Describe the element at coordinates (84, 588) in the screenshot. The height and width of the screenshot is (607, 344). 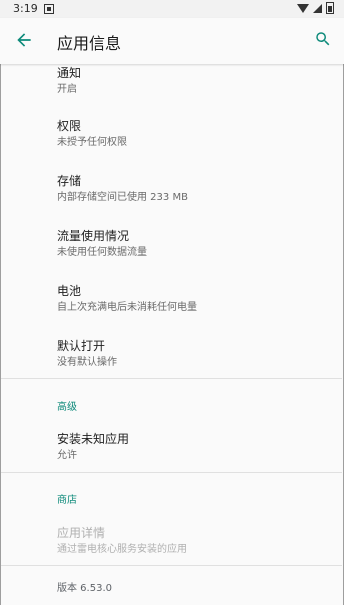
I see `app-version: 版本 6.53.0` at that location.